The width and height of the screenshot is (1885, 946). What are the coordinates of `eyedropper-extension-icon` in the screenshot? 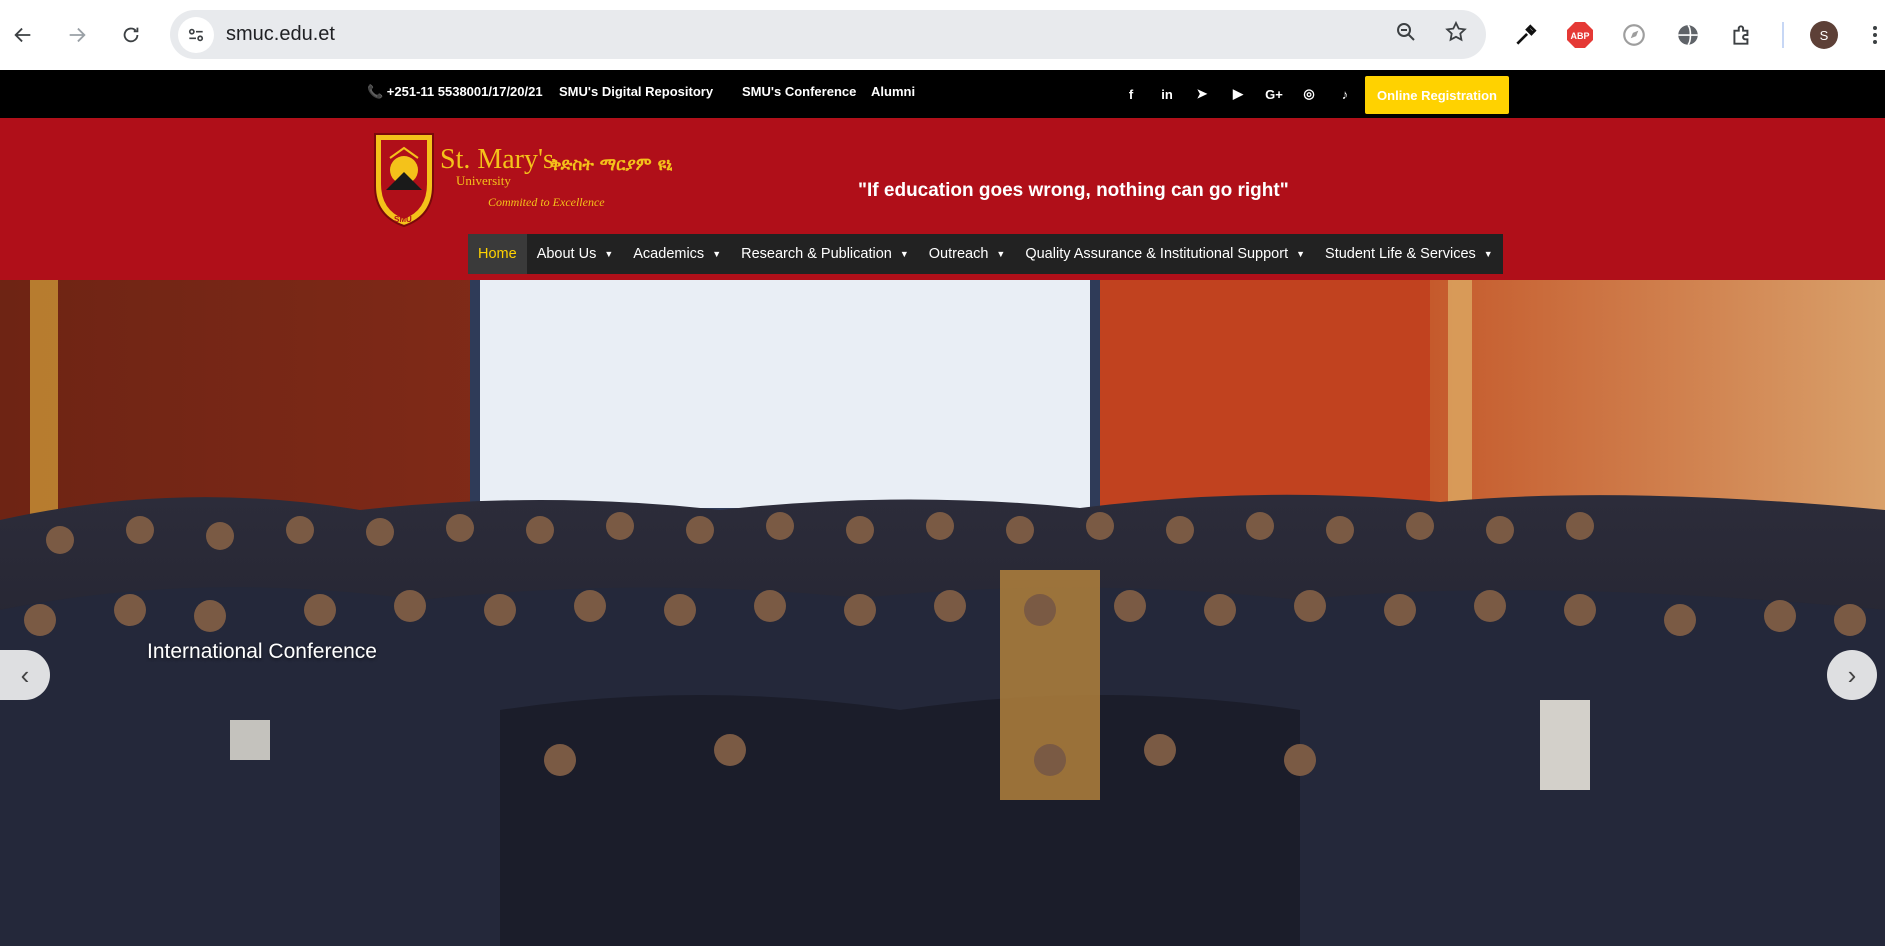 It's located at (1526, 35).